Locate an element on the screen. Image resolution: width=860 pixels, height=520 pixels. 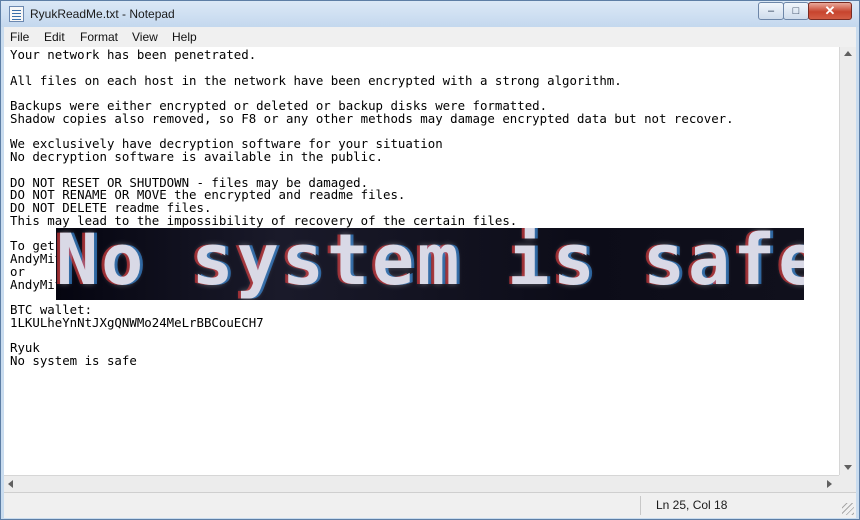
maximize-button: □ is located at coordinates (796, 11).